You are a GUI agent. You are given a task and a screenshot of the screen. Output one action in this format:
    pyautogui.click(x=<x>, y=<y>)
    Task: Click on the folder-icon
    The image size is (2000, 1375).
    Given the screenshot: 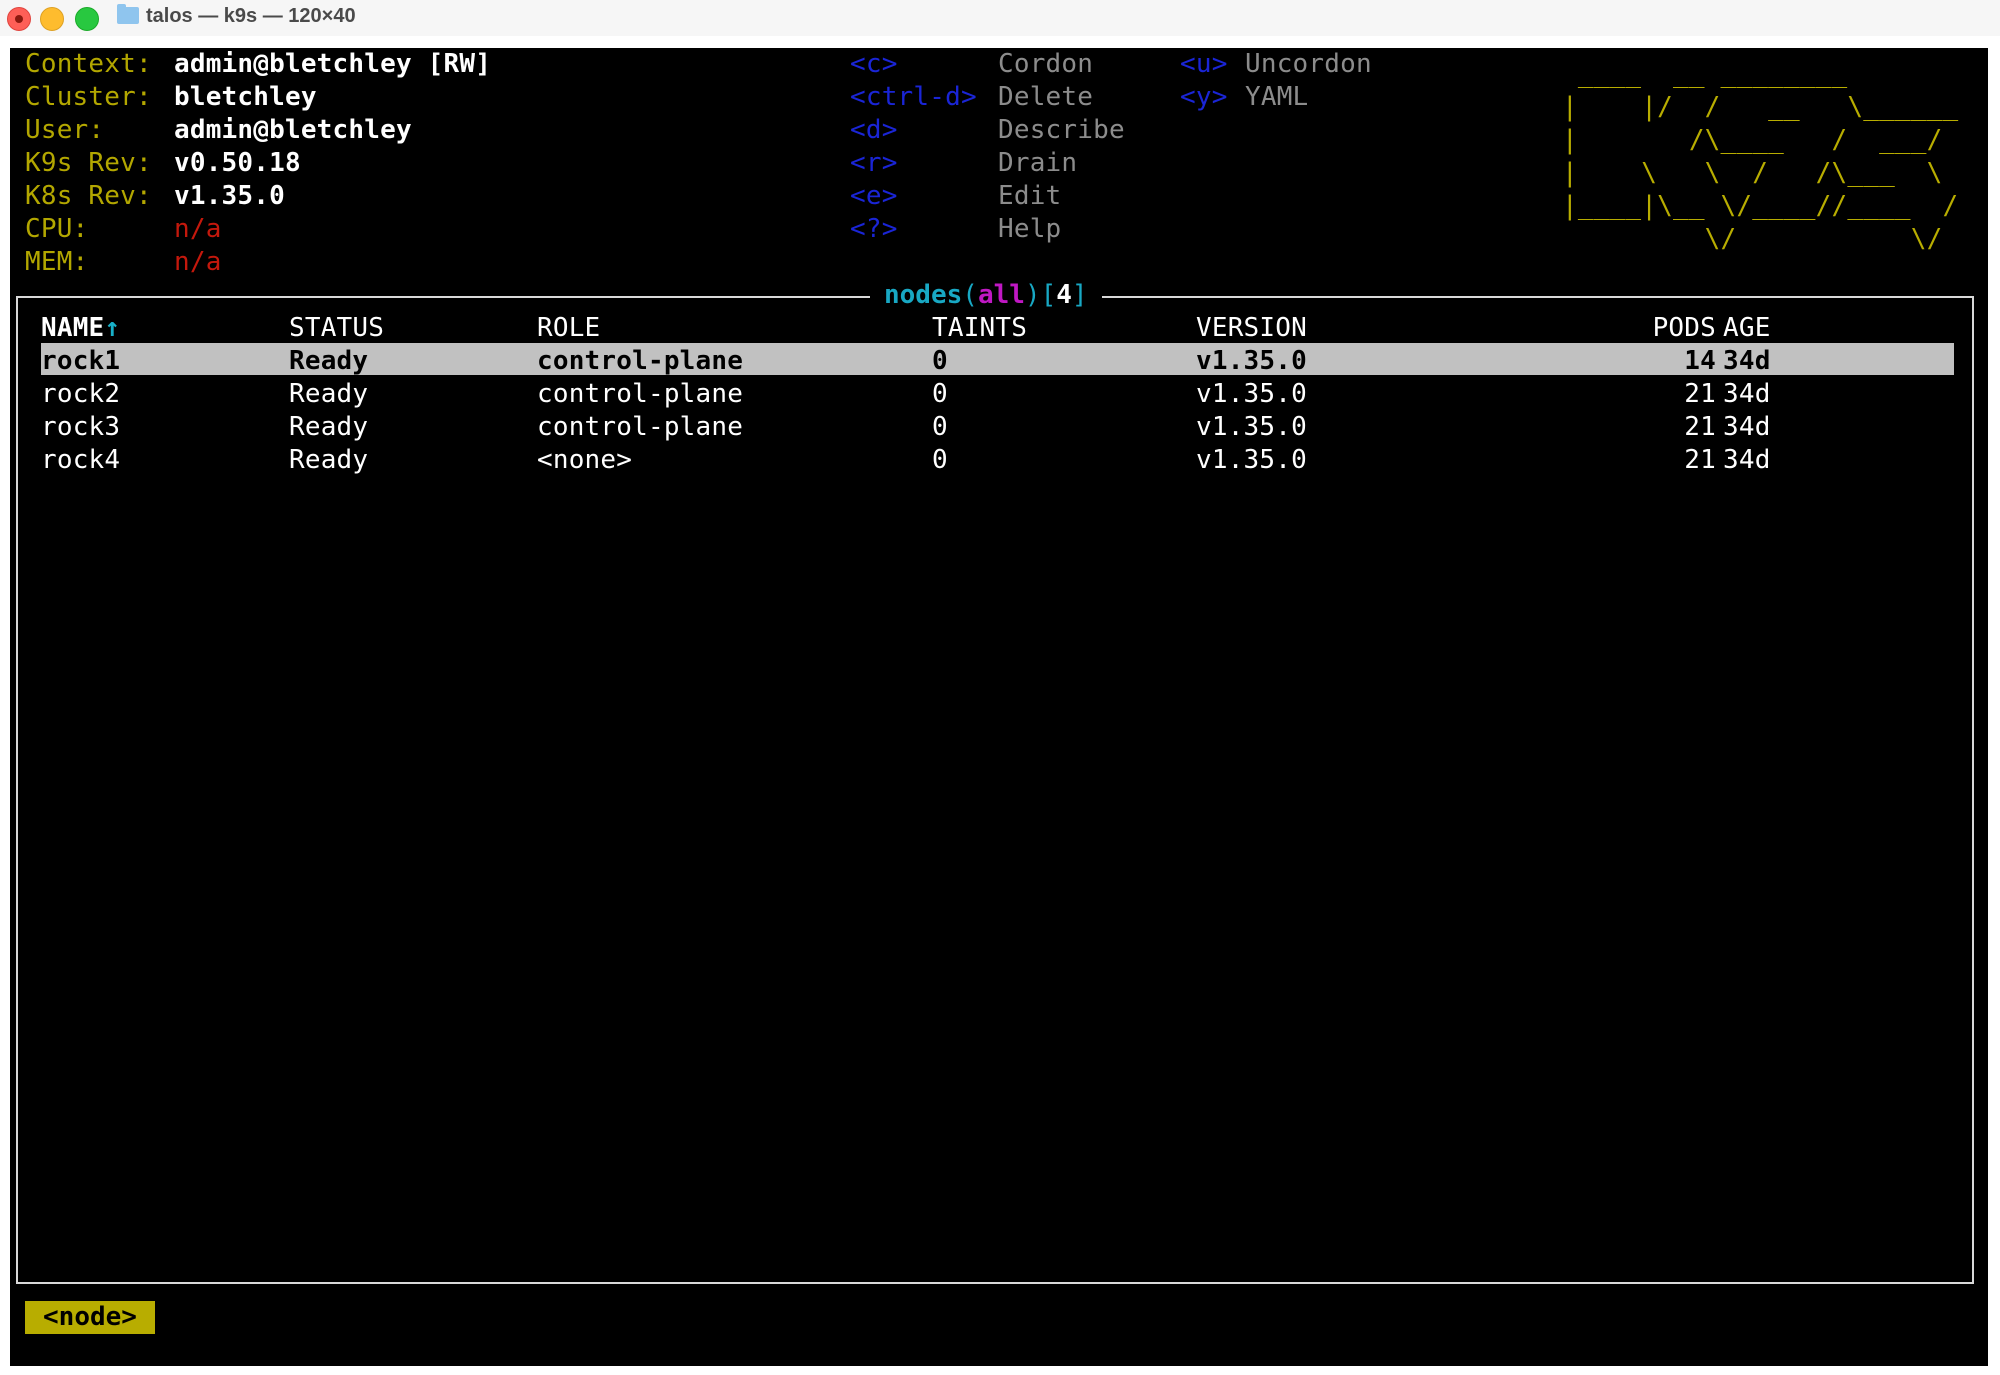 What is the action you would take?
    pyautogui.click(x=128, y=14)
    